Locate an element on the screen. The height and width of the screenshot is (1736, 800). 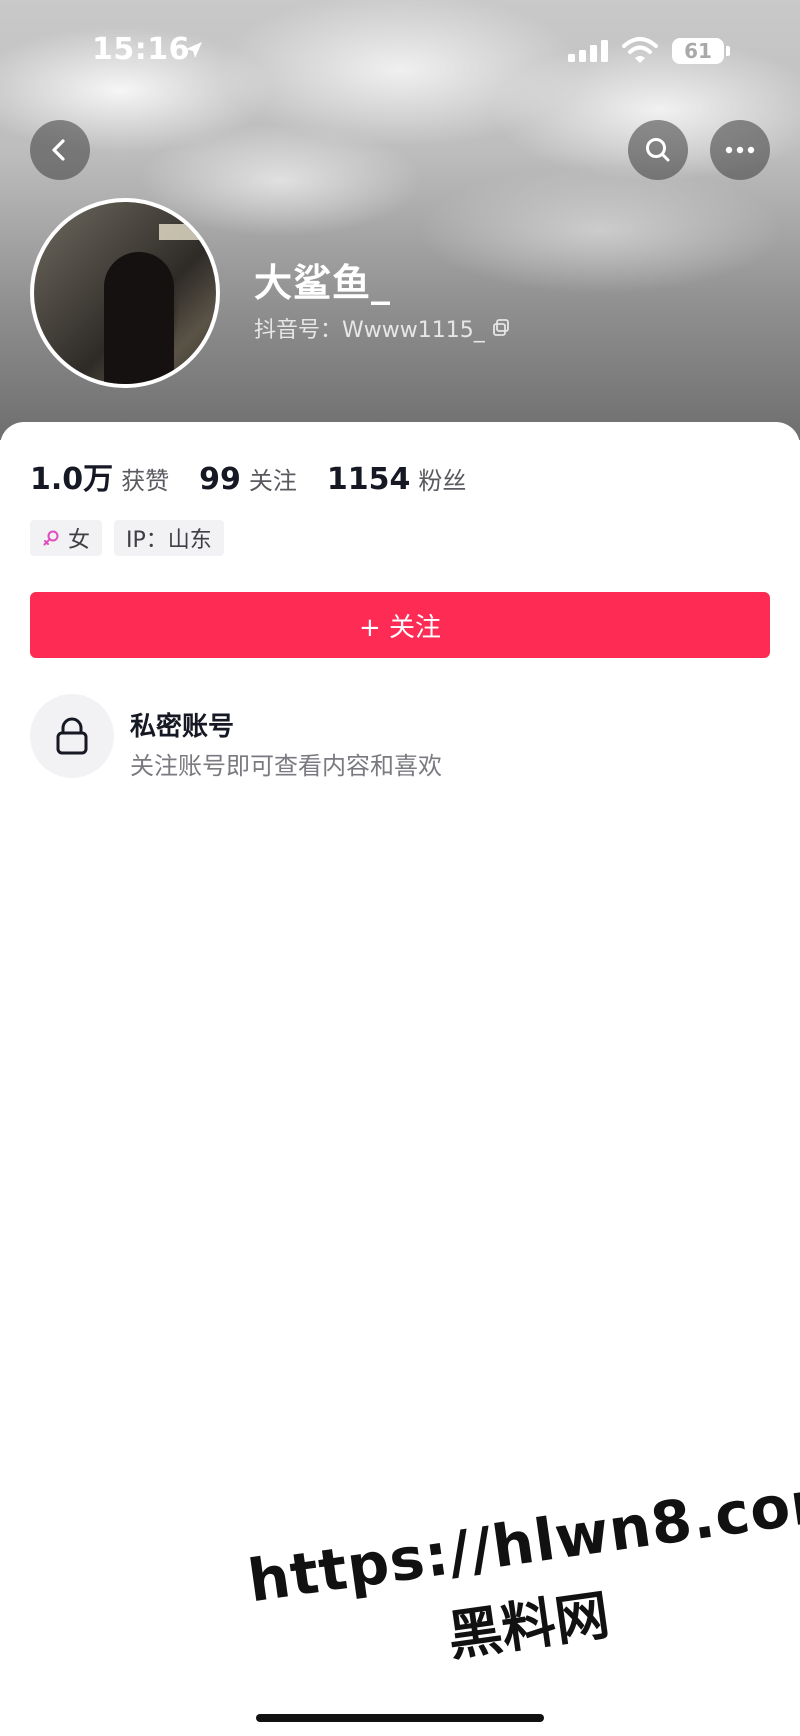
stats-row: 1.0万 获赞 99 关注 1154 粉丝 is located at coordinates (263, 476).